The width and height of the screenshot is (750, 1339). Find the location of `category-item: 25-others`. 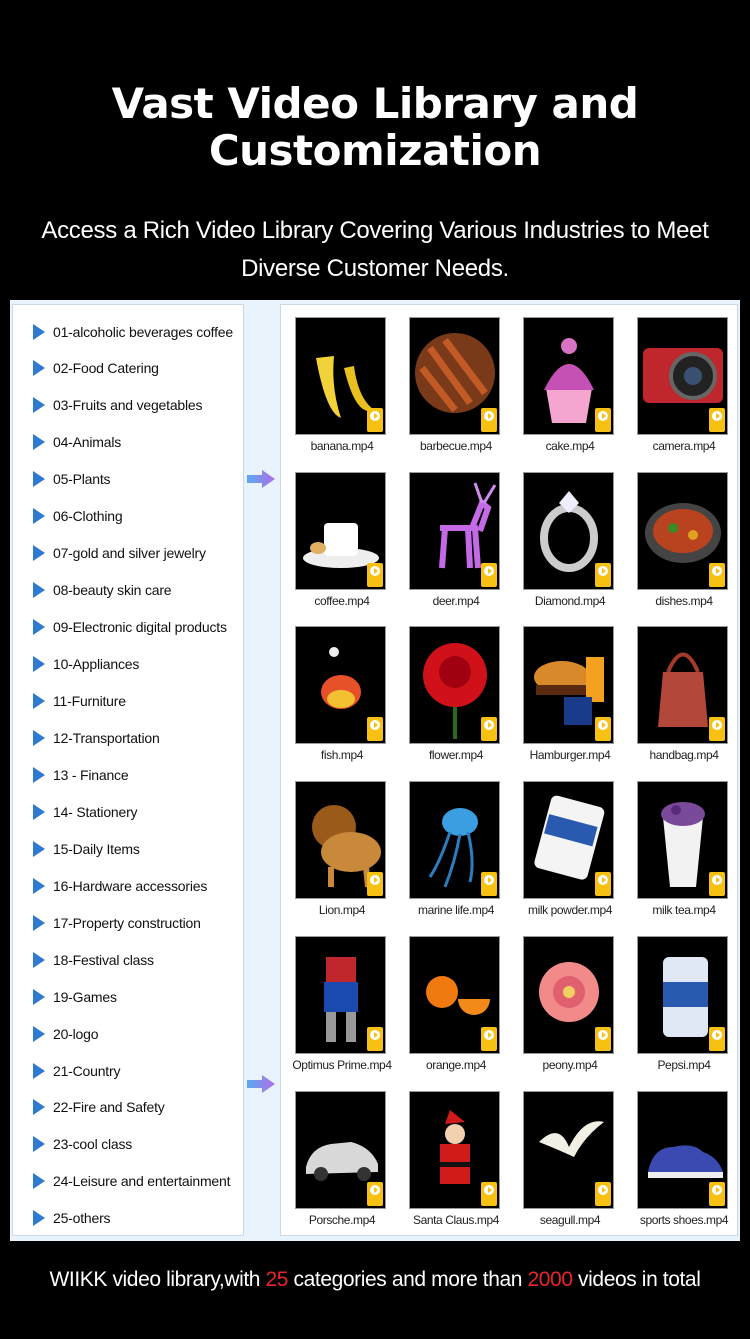

category-item: 25-others is located at coordinates (129, 1218).